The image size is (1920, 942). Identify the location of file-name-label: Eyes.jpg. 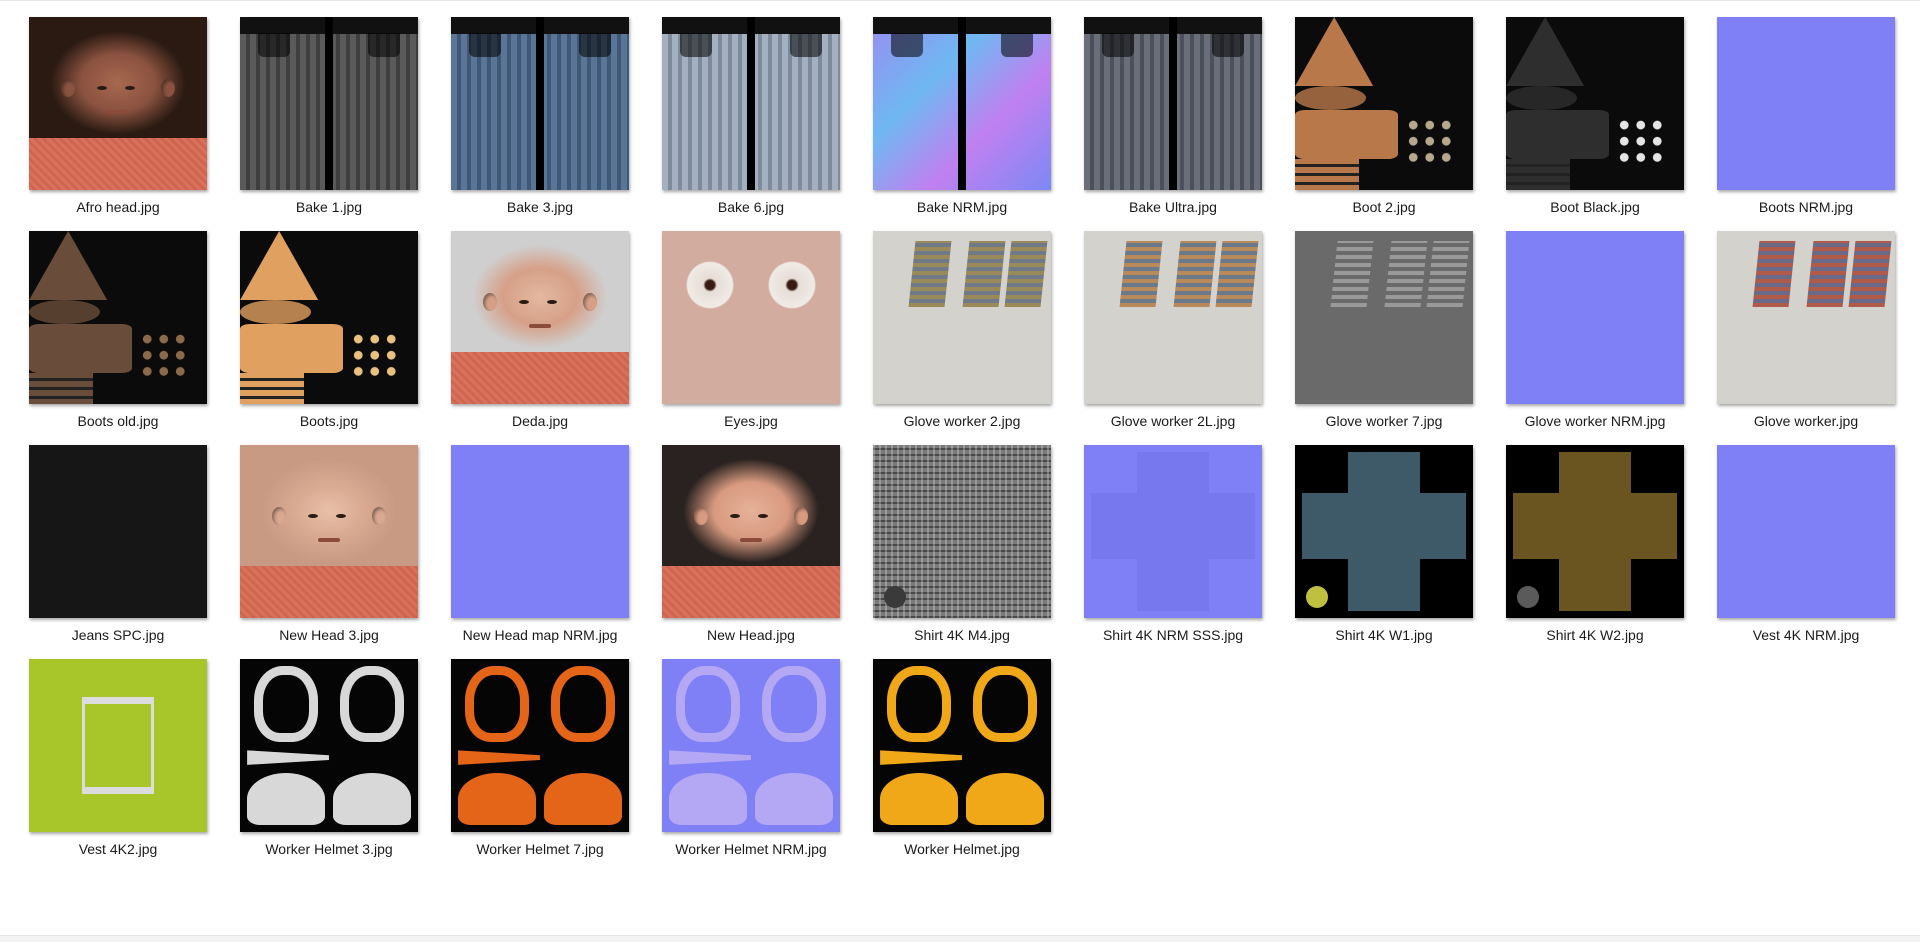
(751, 421).